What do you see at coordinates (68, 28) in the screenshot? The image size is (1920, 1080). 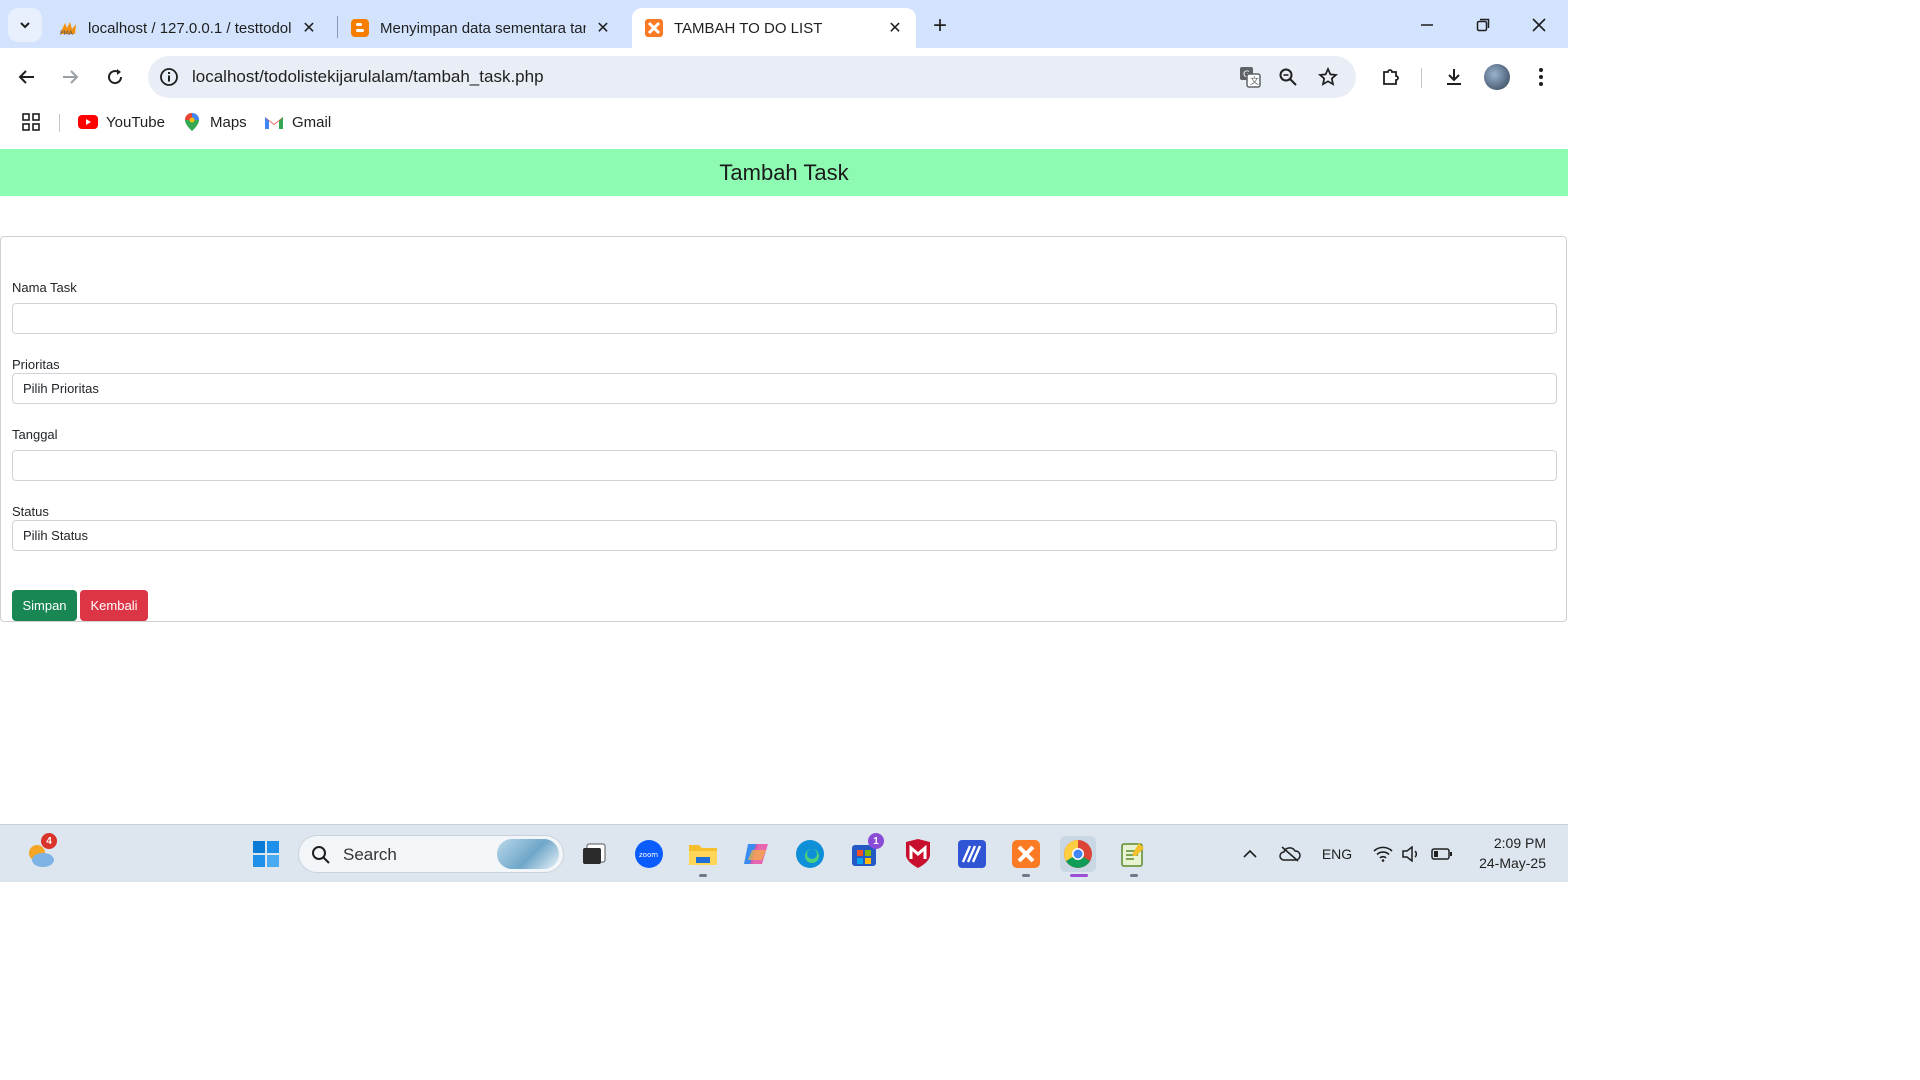 I see `phpmyadmin-icon: PMA` at bounding box center [68, 28].